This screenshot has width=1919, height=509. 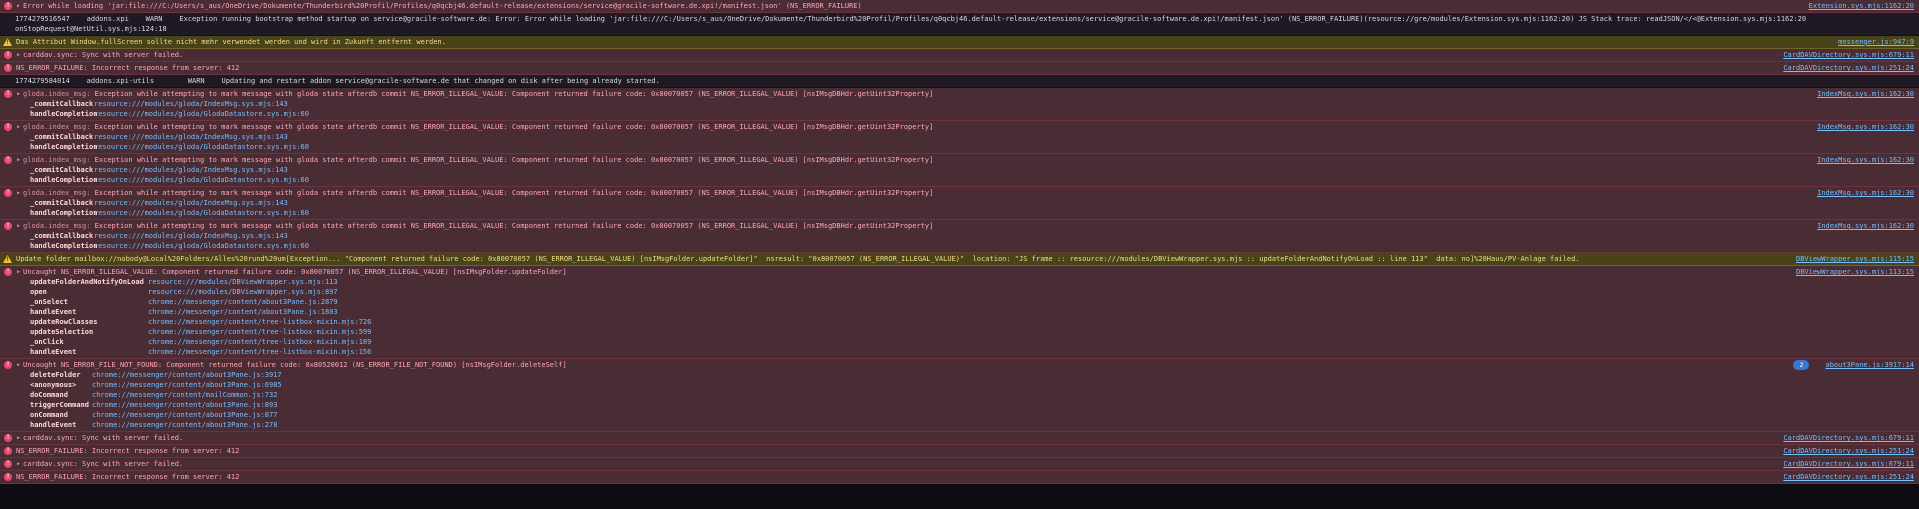 What do you see at coordinates (1855, 259) in the screenshot?
I see `source-link: DBViewWrapper.sys.mjs:115:15` at bounding box center [1855, 259].